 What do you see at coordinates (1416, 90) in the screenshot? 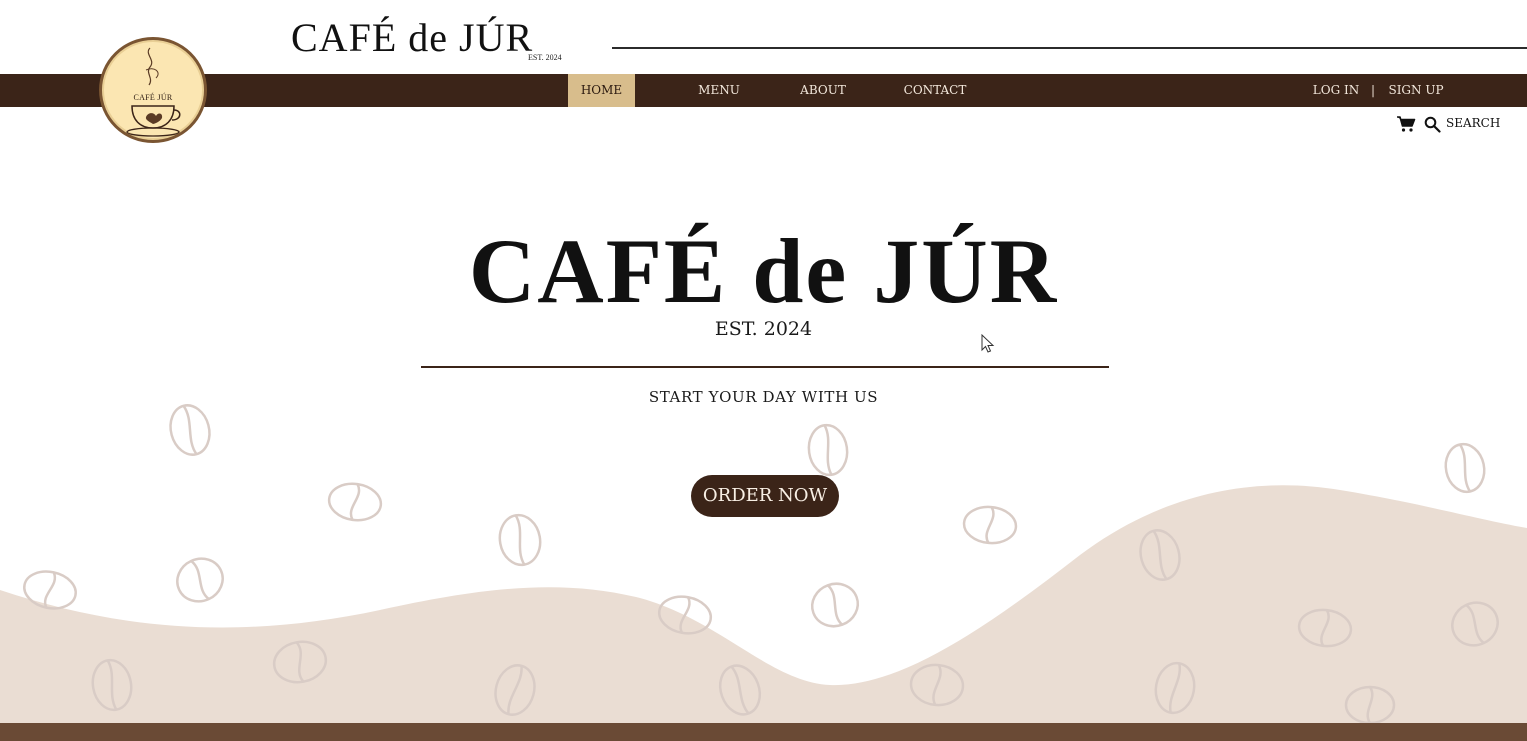
I see `signup-link: SIGN UP` at bounding box center [1416, 90].